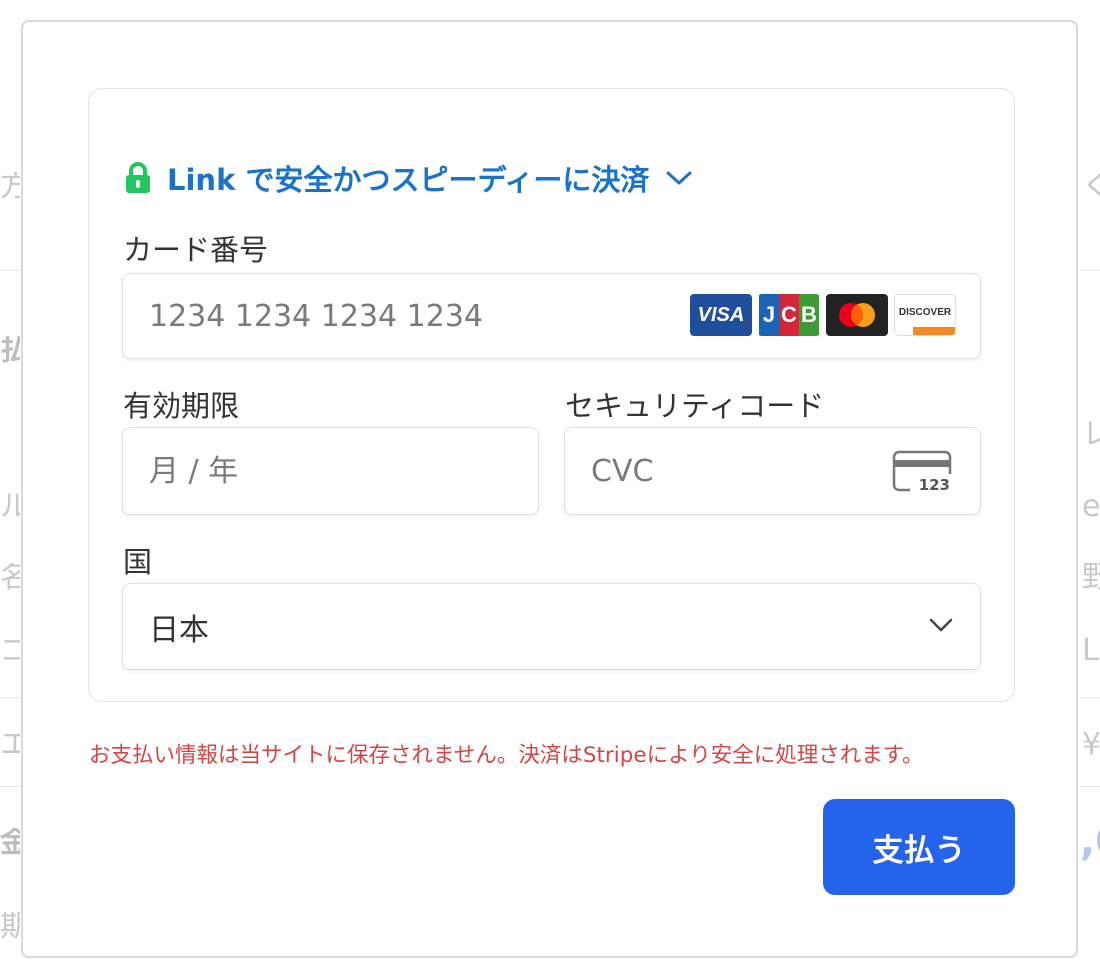 The height and width of the screenshot is (980, 1100). What do you see at coordinates (10, 578) in the screenshot?
I see `bg-fragment: 名` at bounding box center [10, 578].